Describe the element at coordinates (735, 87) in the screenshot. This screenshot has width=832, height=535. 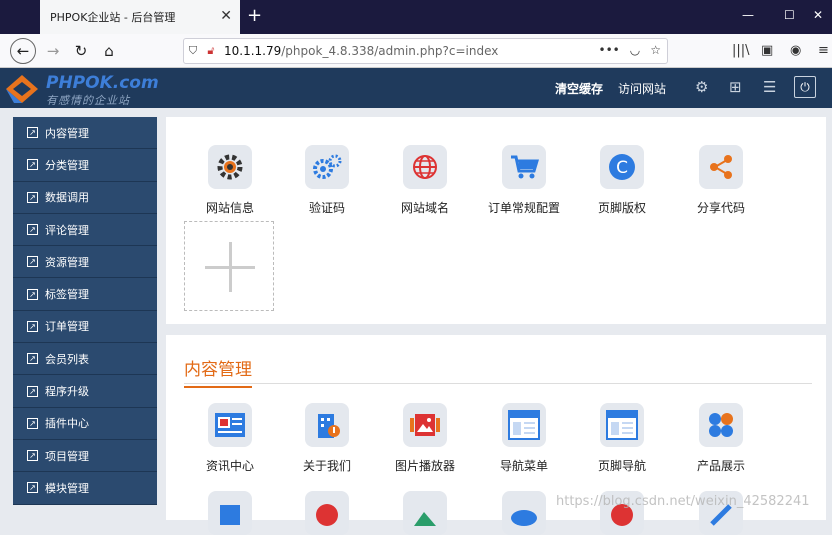
I see `windows-icon: ⊞` at that location.